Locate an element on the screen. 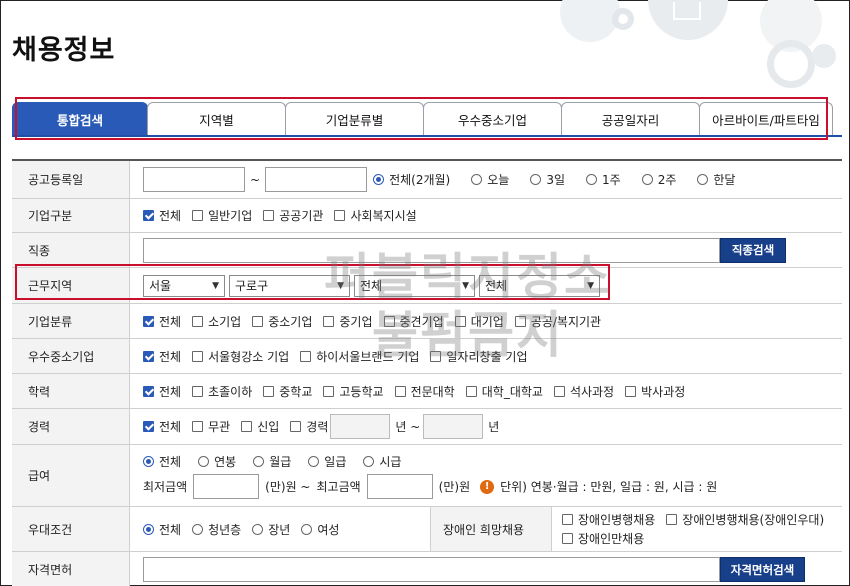 Image resolution: width=850 pixels, height=586 pixels. radio-period-2weeks: 2주 is located at coordinates (658, 179).